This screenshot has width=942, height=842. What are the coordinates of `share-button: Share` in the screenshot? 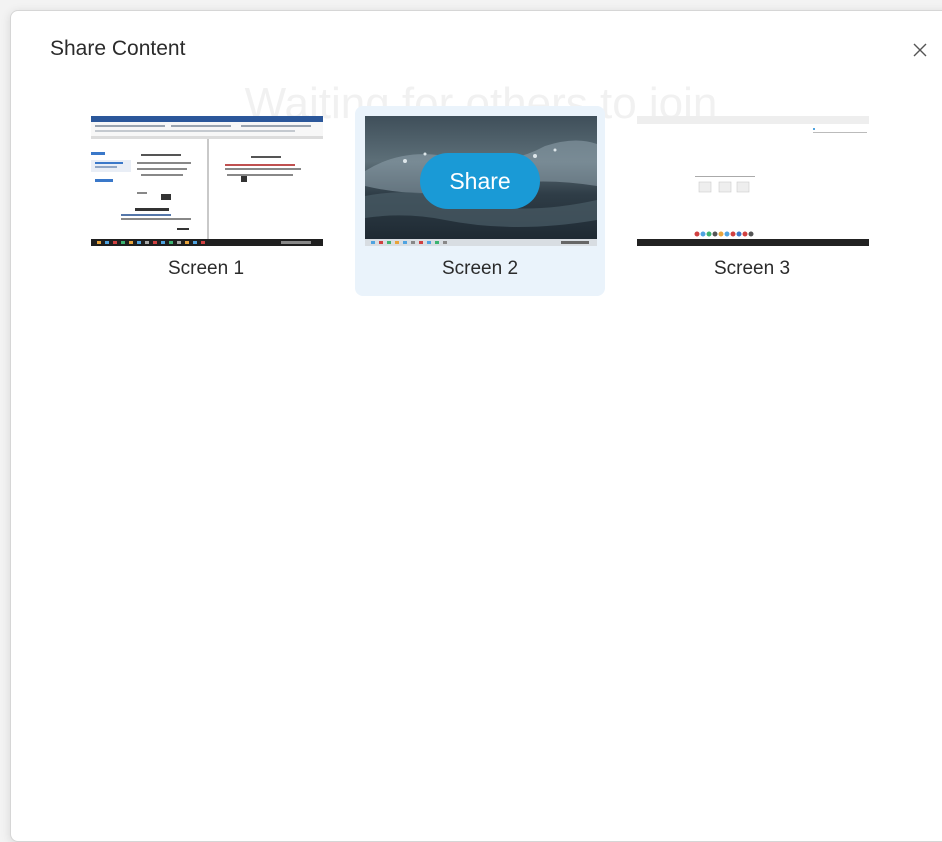 It's located at (480, 181).